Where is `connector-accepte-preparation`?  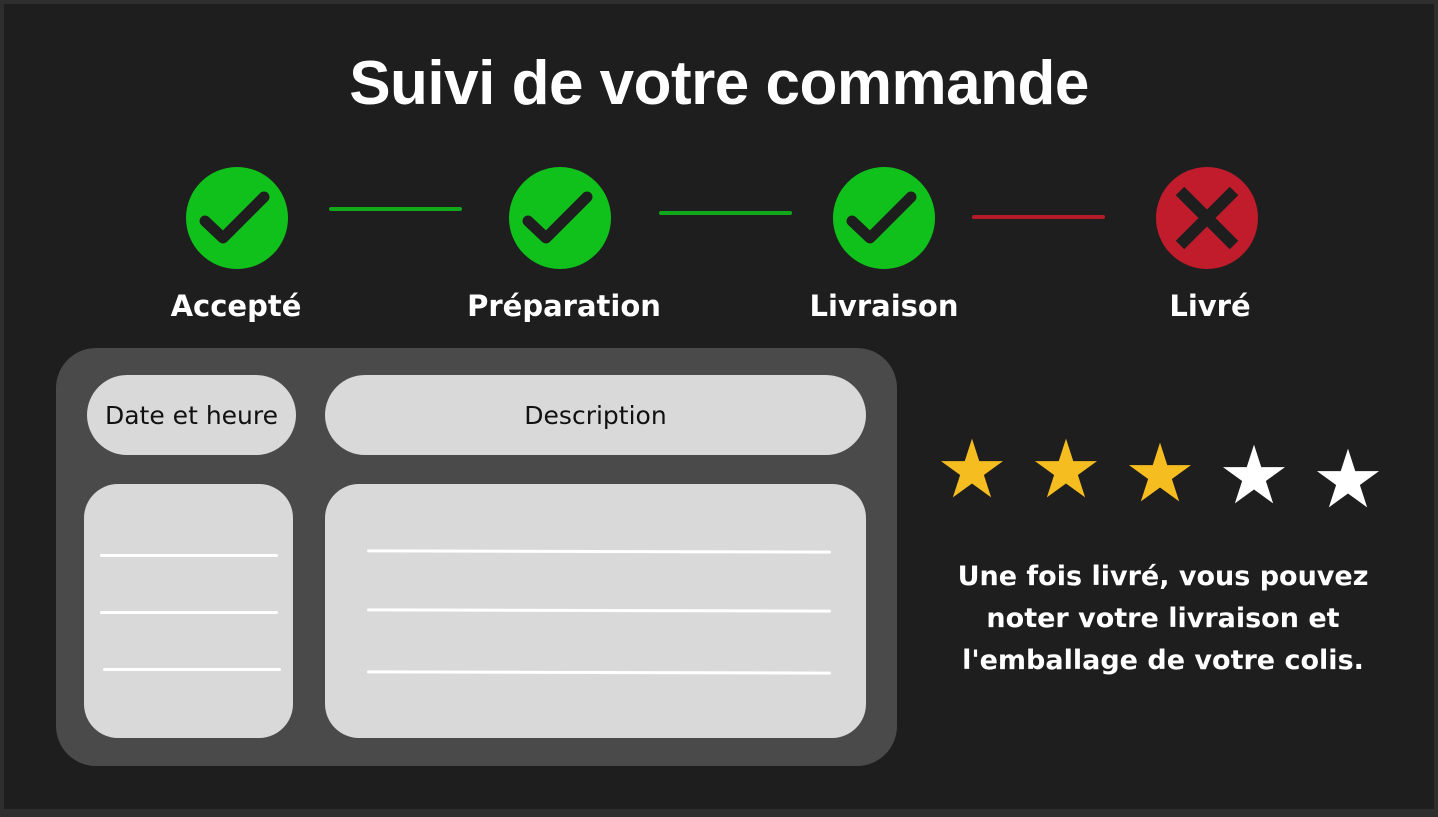 connector-accepte-preparation is located at coordinates (395, 209).